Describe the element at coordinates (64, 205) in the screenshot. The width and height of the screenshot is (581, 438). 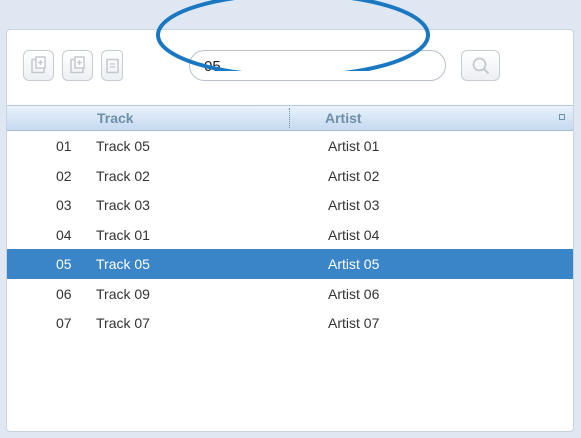
I see `track-number: 03` at that location.